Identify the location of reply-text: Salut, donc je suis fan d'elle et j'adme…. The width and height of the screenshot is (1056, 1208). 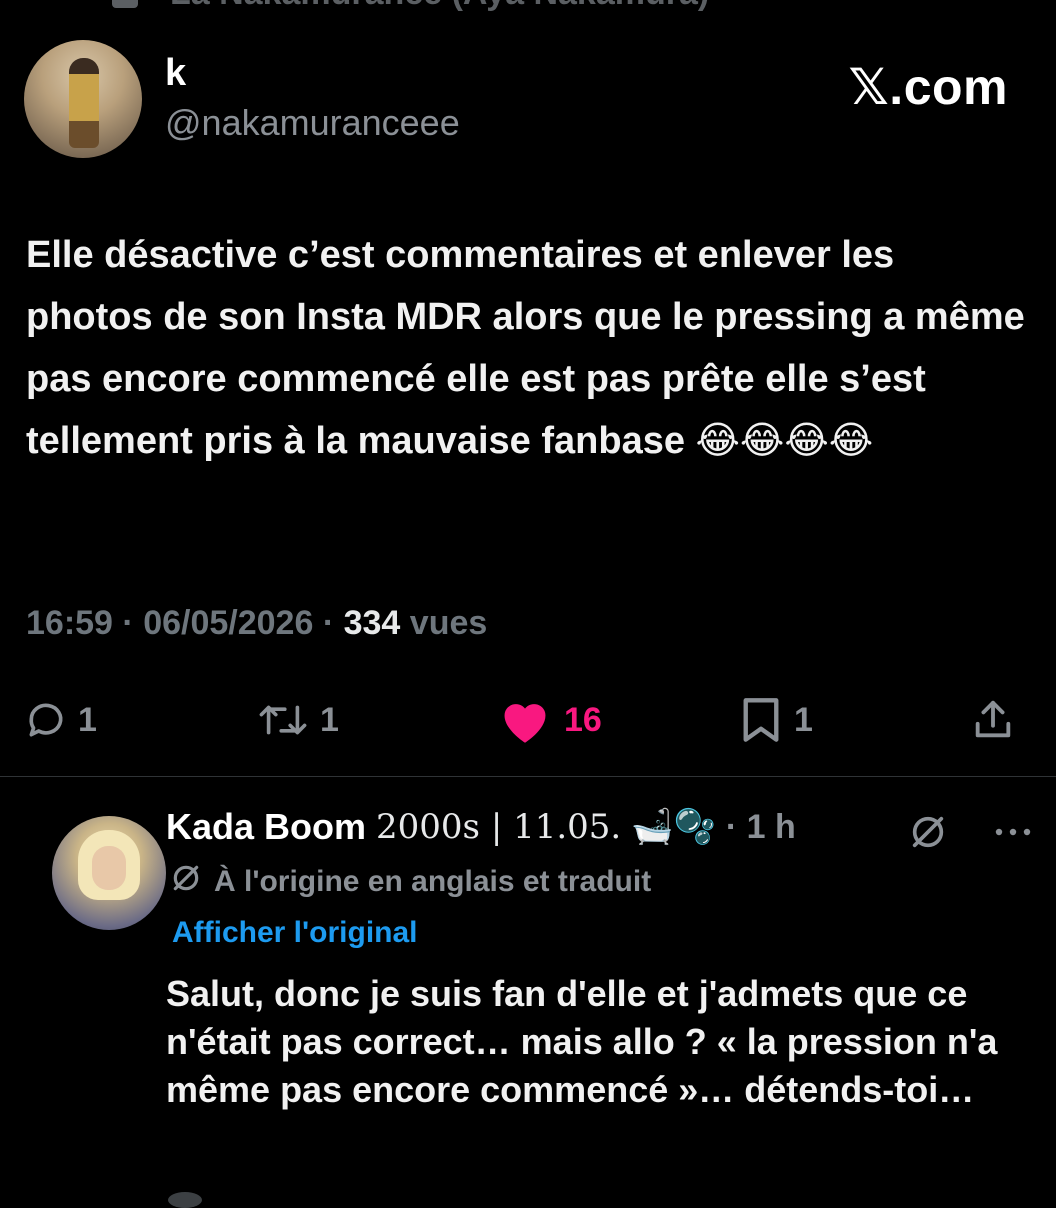
(582, 1041).